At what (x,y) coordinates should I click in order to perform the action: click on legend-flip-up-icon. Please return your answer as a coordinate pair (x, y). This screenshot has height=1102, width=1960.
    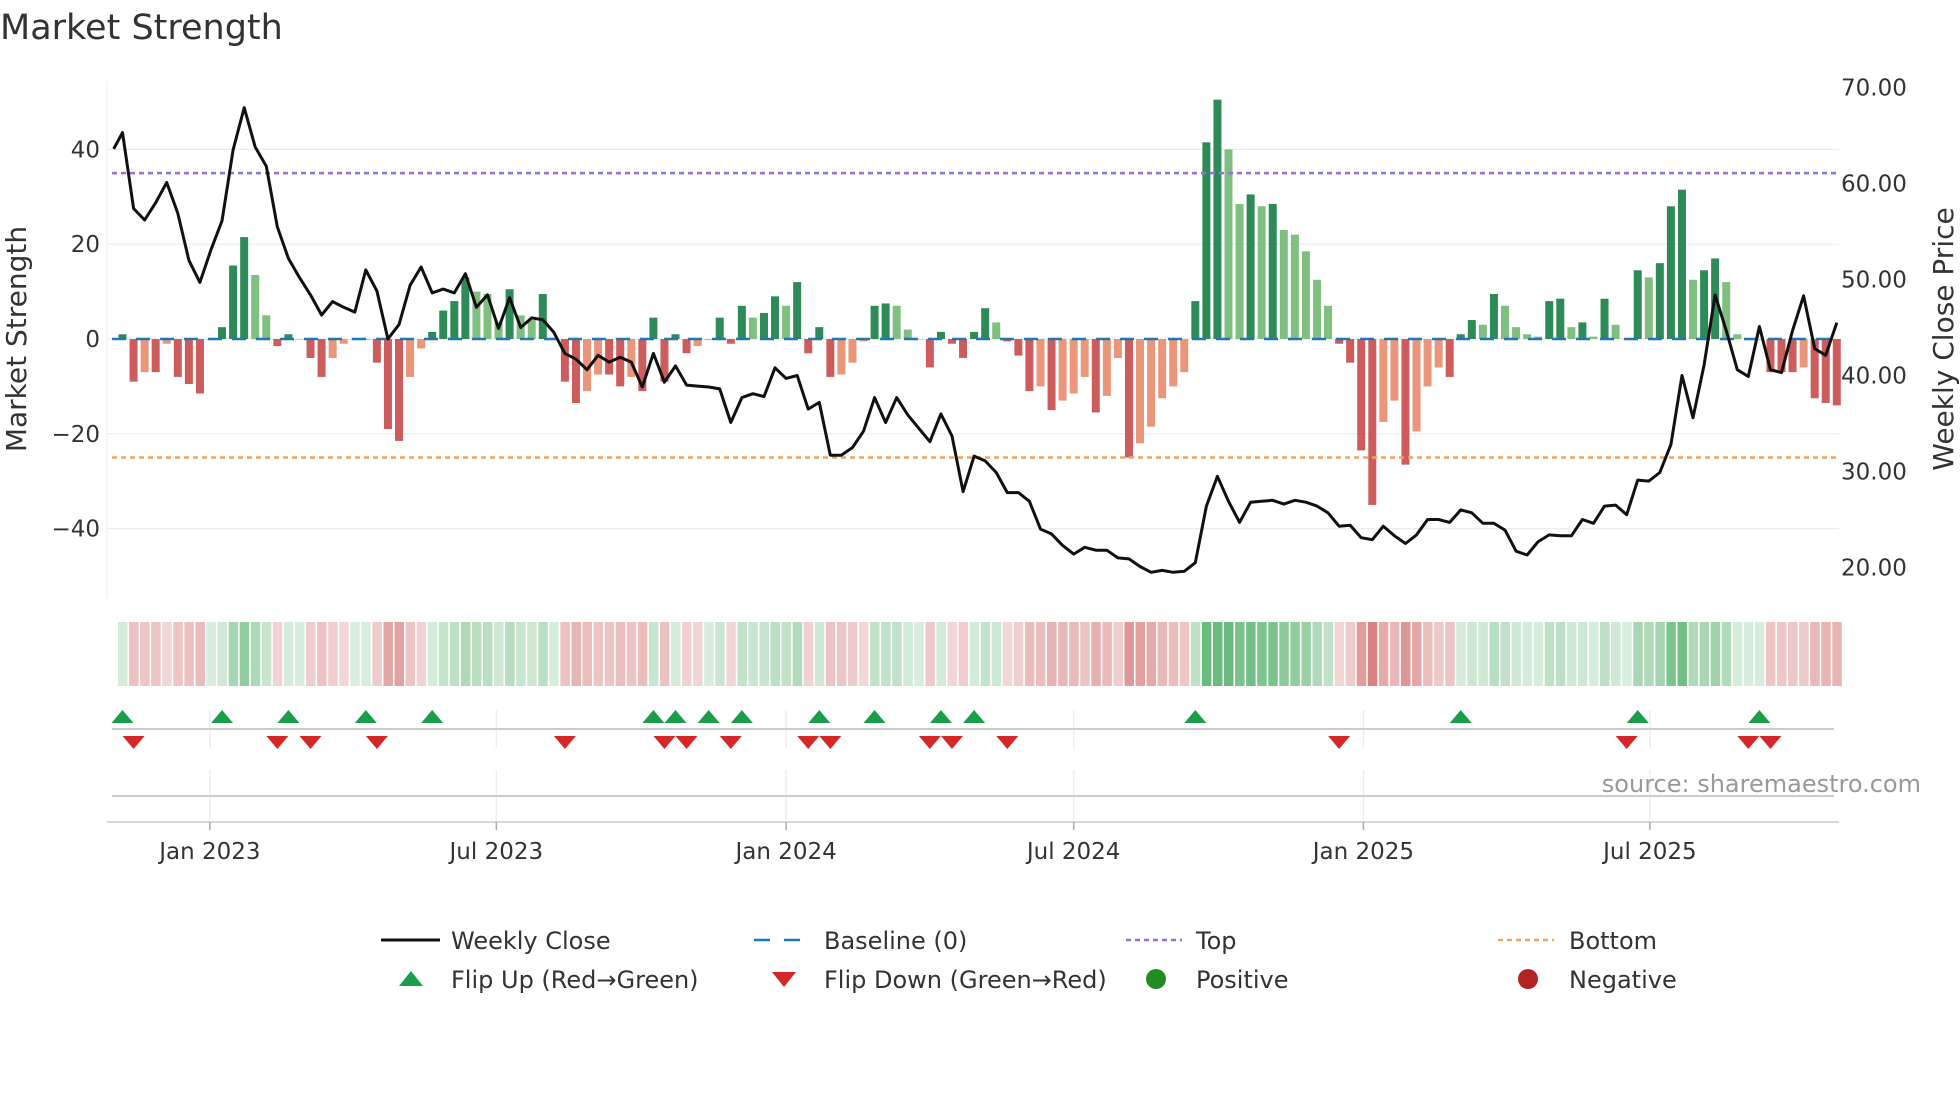
    Looking at the image, I should click on (411, 978).